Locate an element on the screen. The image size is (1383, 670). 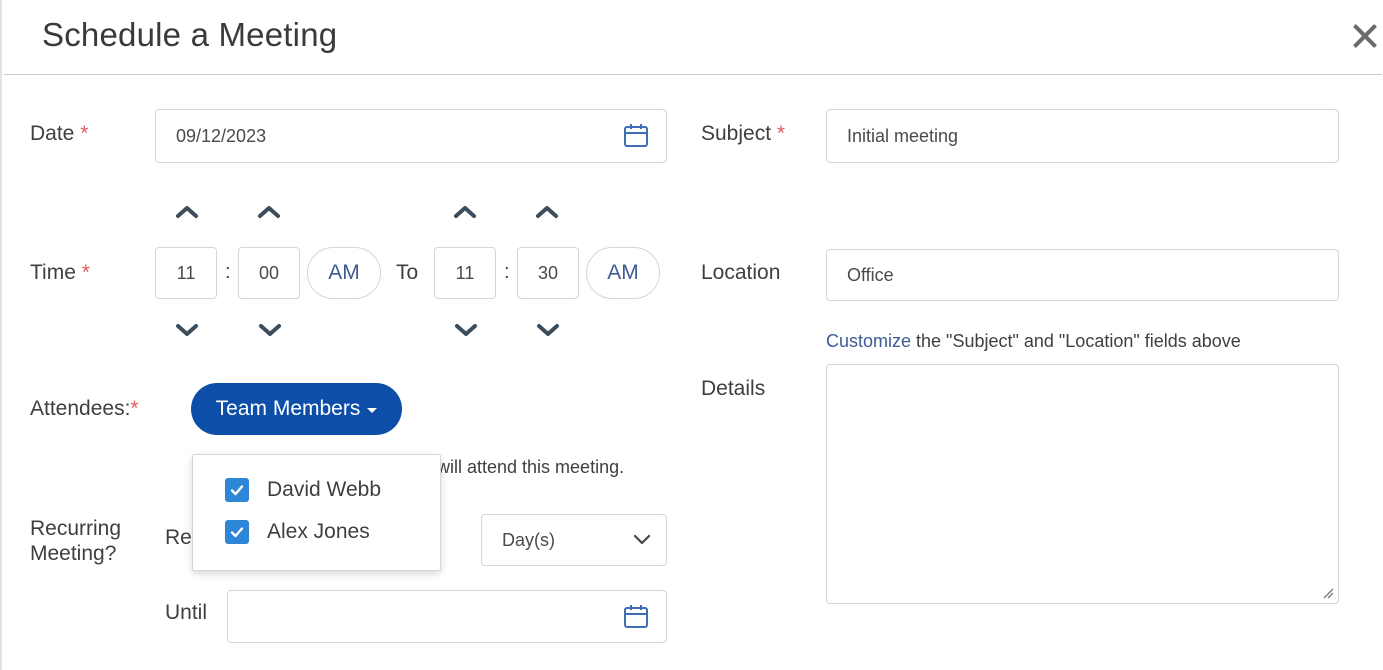
subject-input: Initial meeting is located at coordinates (1082, 136).